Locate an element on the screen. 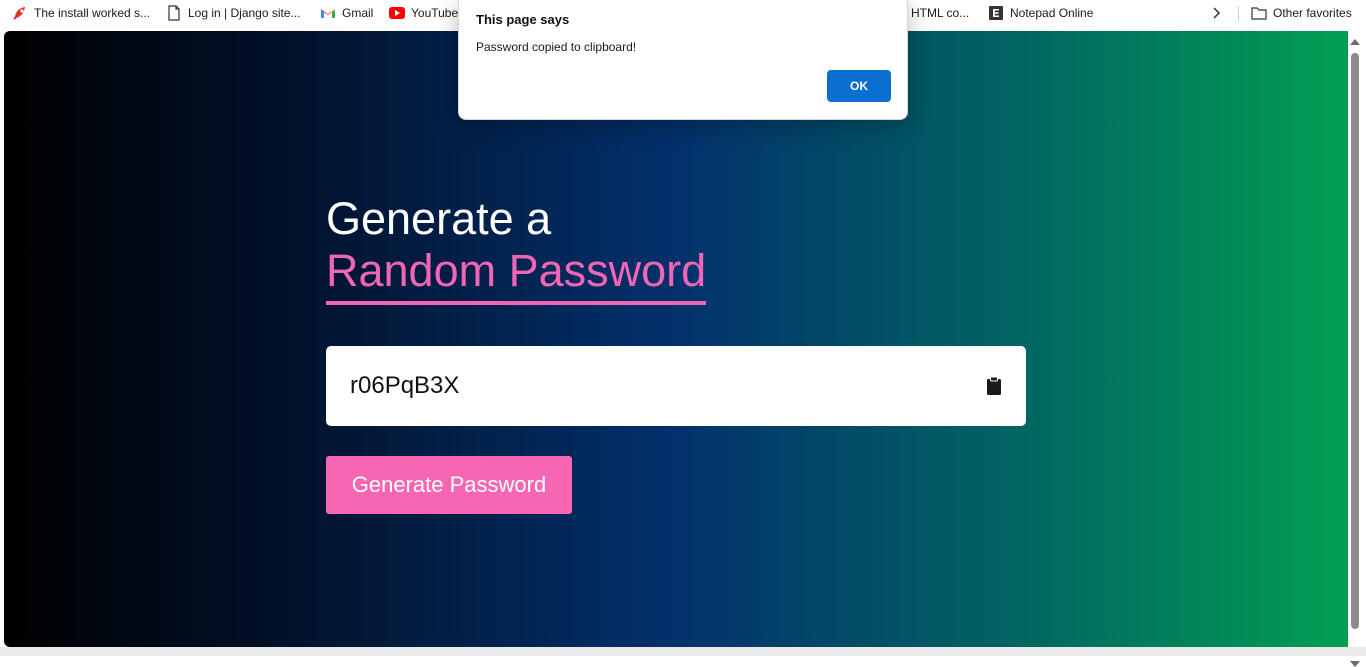  dialog-title: This page says is located at coordinates (523, 19).